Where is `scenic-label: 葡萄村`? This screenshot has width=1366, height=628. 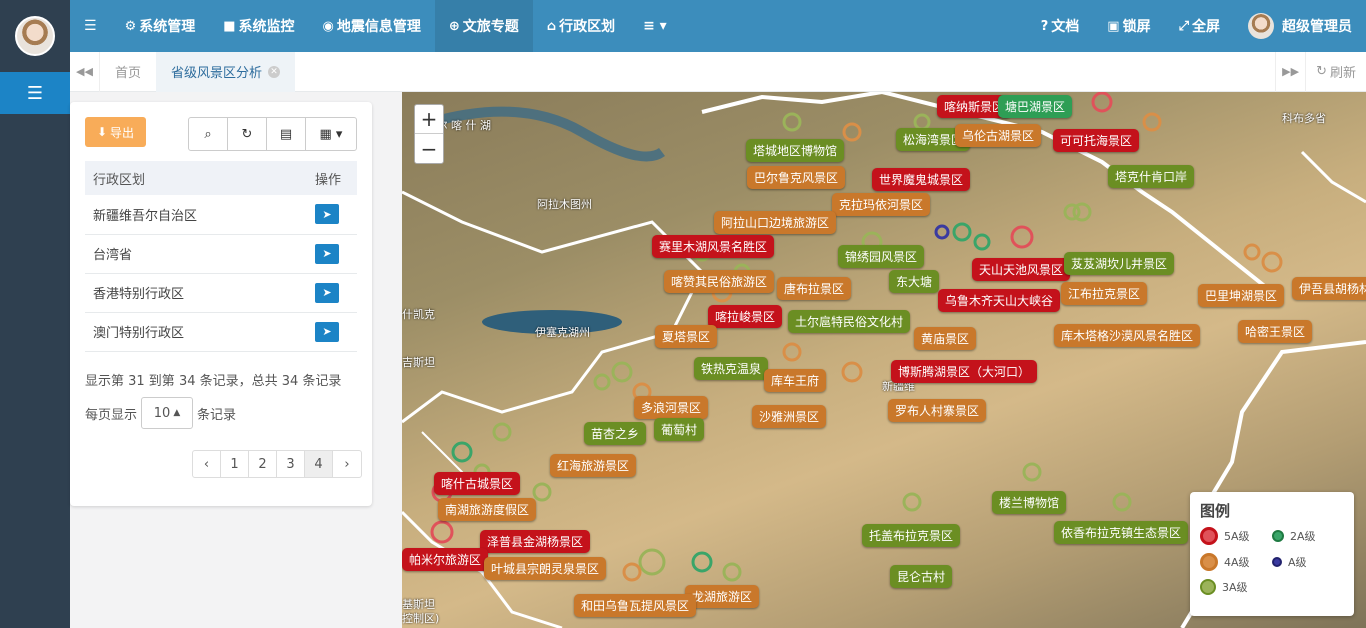
scenic-label: 葡萄村 is located at coordinates (679, 429).